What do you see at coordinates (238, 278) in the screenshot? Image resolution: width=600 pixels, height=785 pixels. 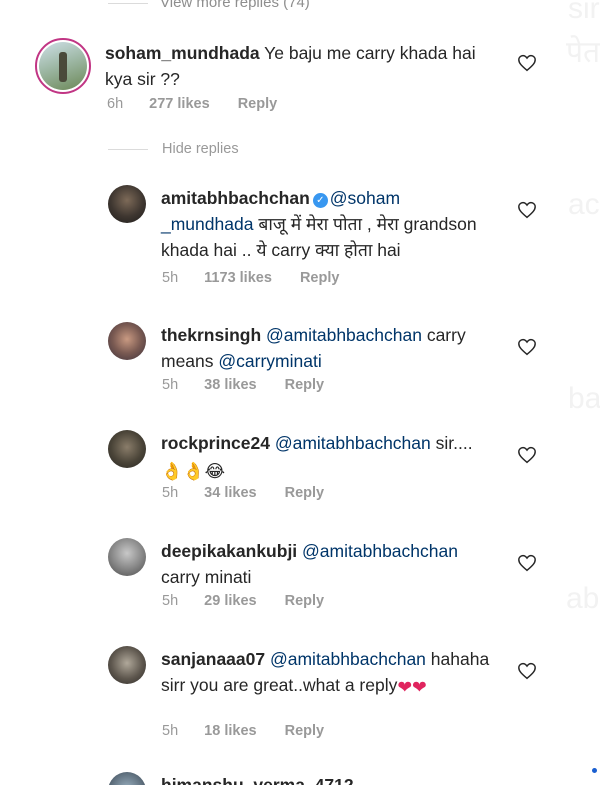 I see `comment-likes: 1173 likes` at bounding box center [238, 278].